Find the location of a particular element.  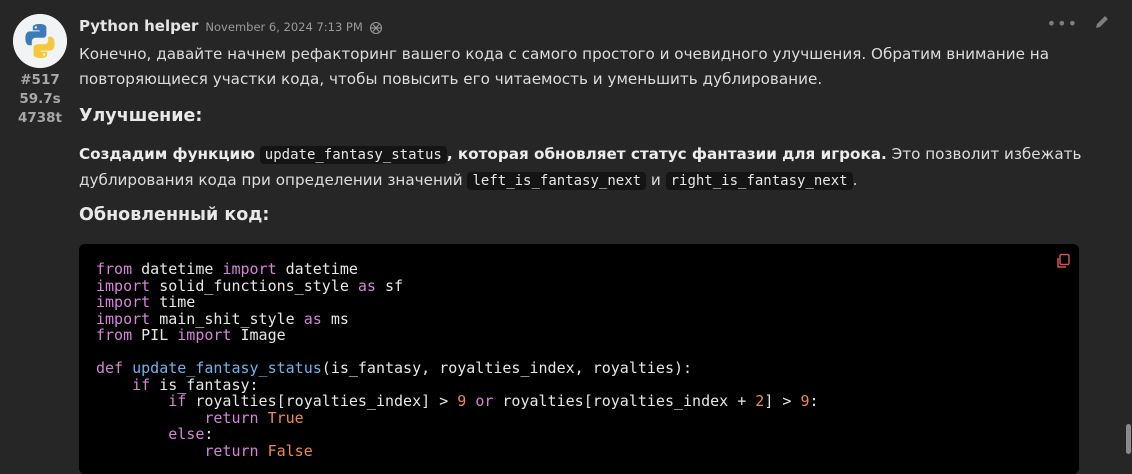

author-name: Python helper is located at coordinates (138, 26).